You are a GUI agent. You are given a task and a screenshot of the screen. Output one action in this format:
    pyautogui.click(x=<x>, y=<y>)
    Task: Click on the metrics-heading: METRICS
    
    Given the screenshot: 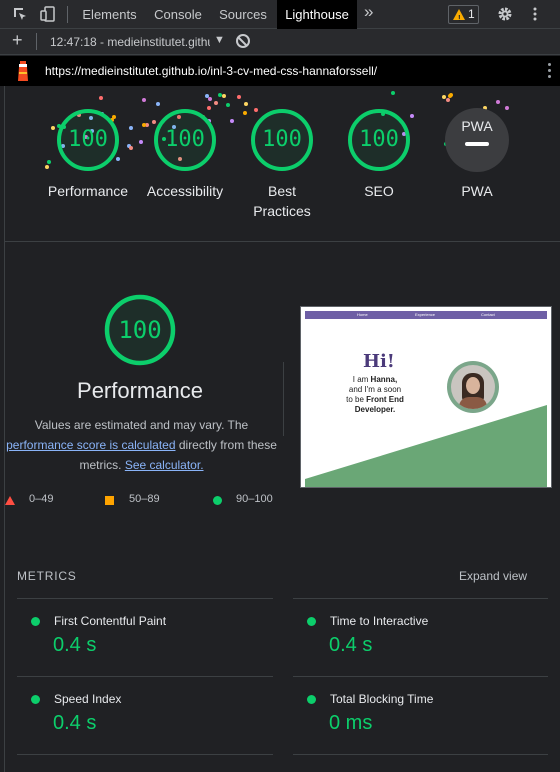 What is the action you would take?
    pyautogui.click(x=47, y=576)
    